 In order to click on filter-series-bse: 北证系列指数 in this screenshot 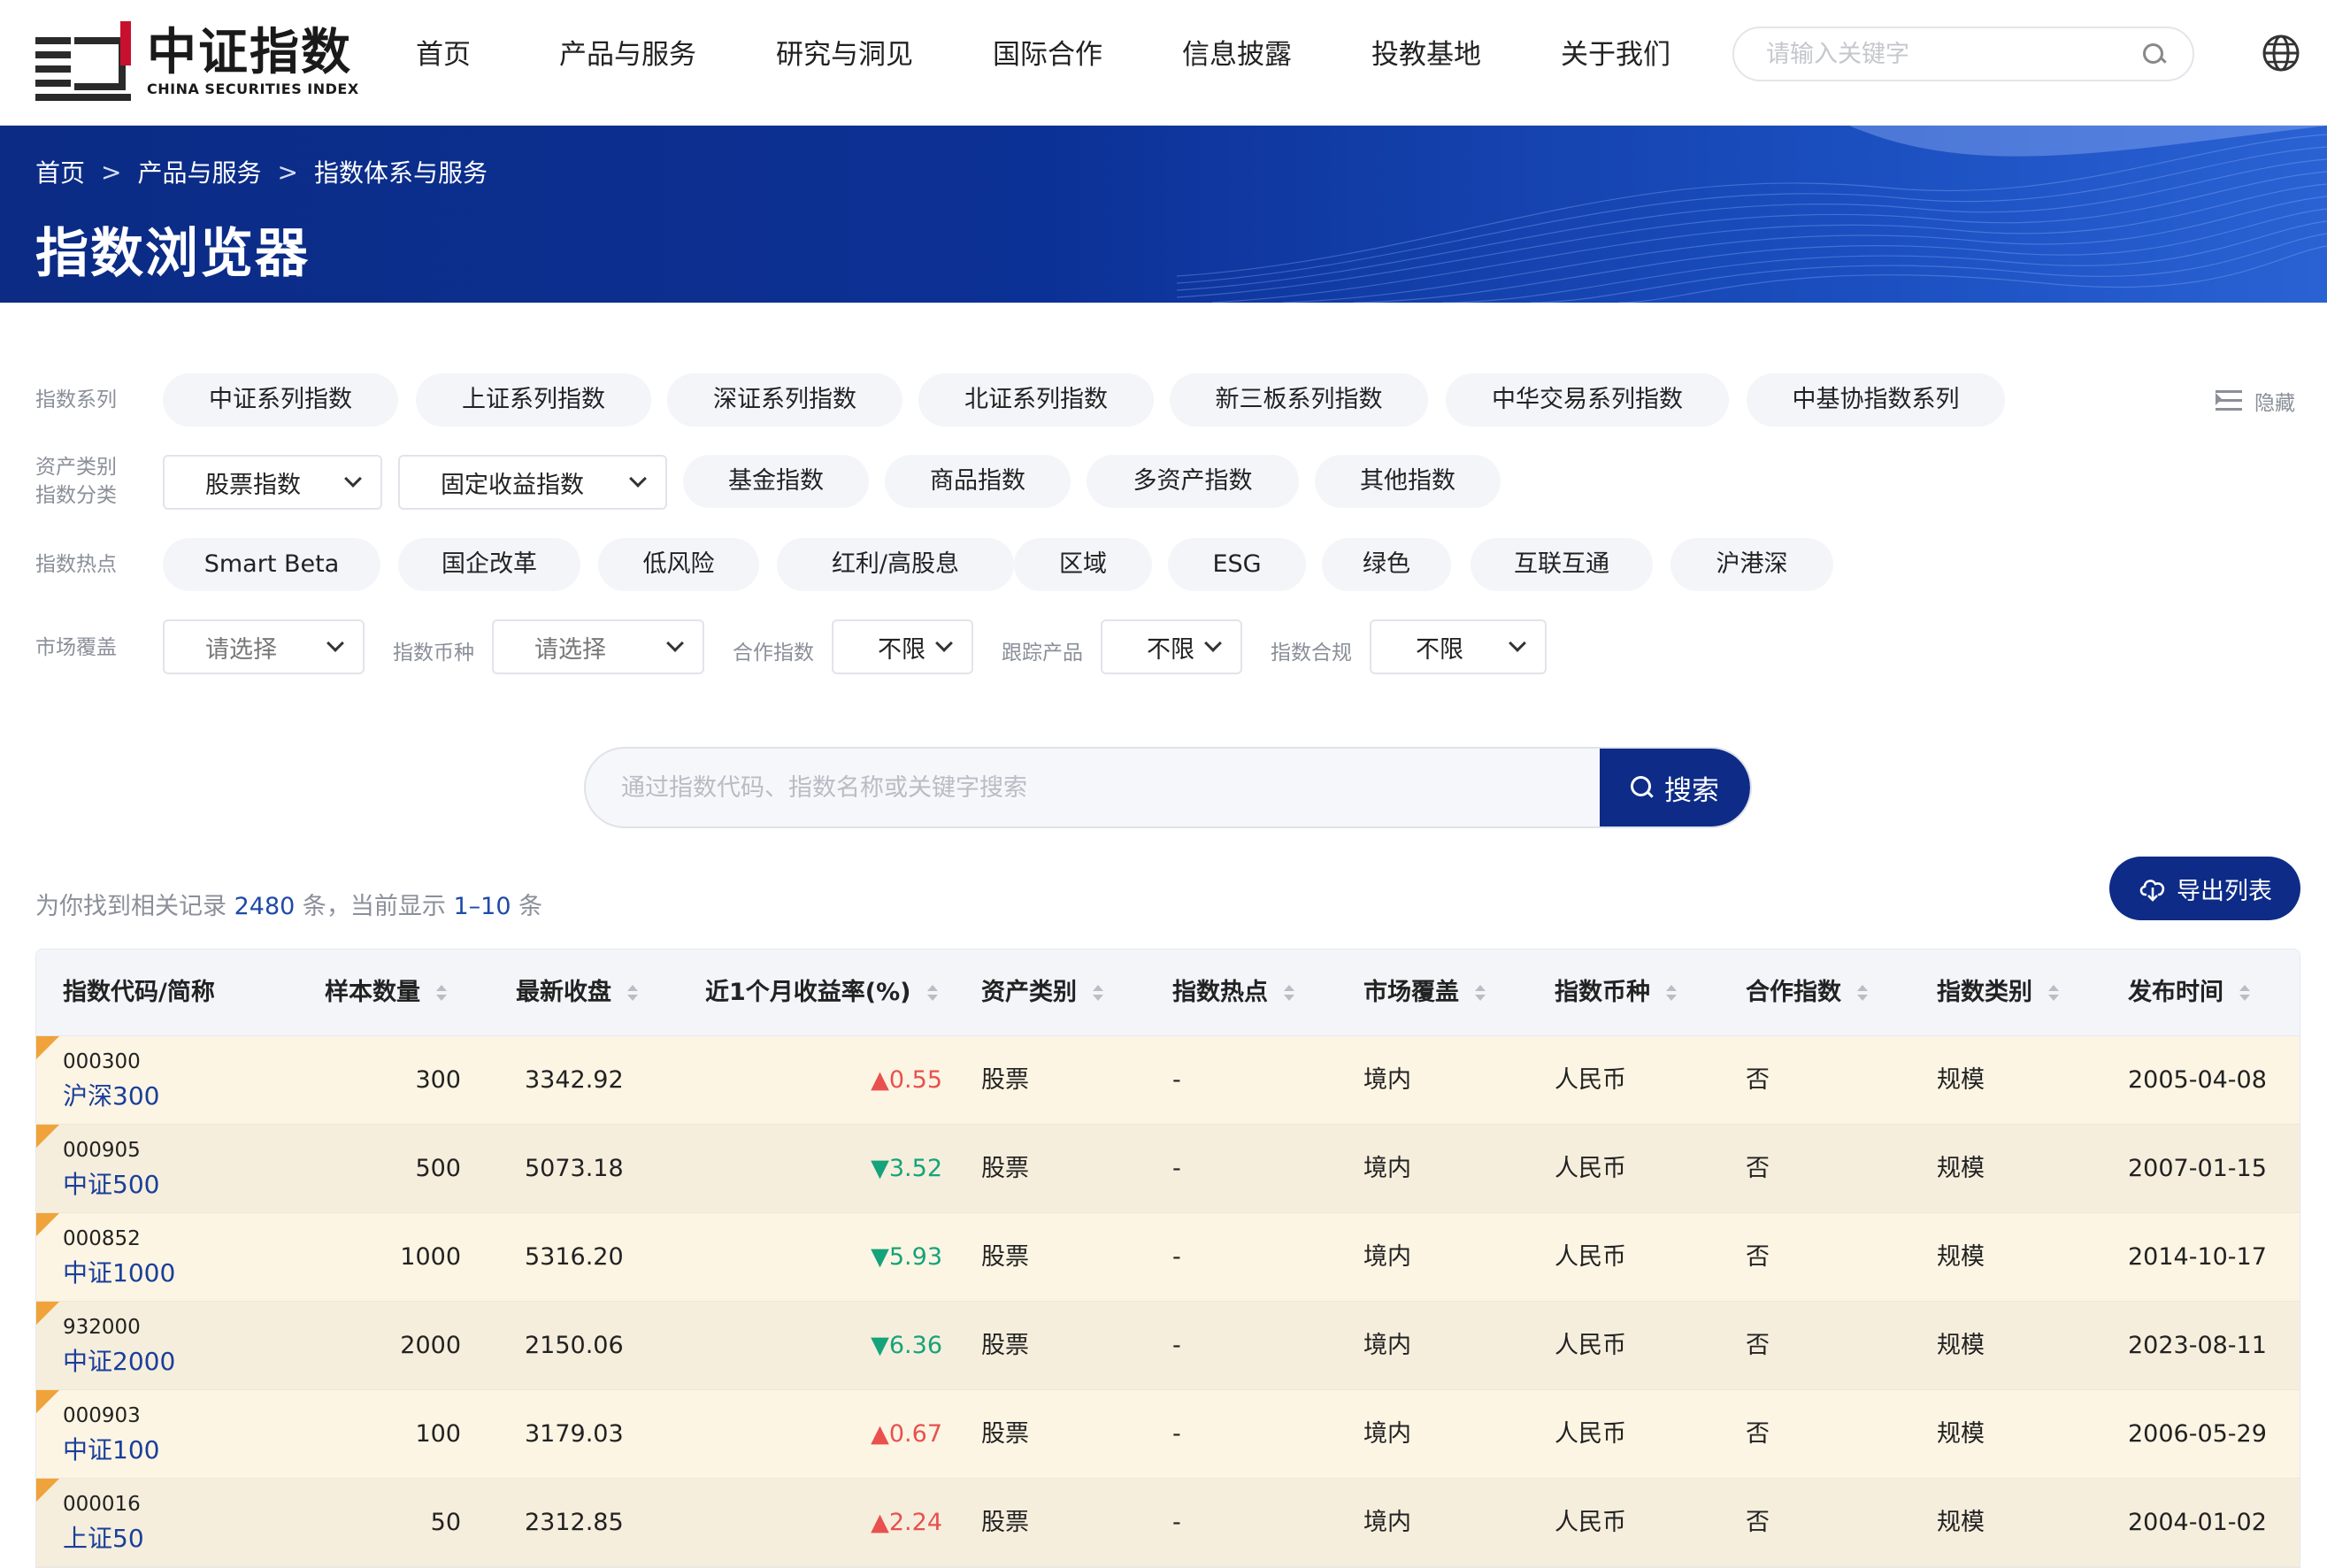, I will do `click(1036, 400)`.